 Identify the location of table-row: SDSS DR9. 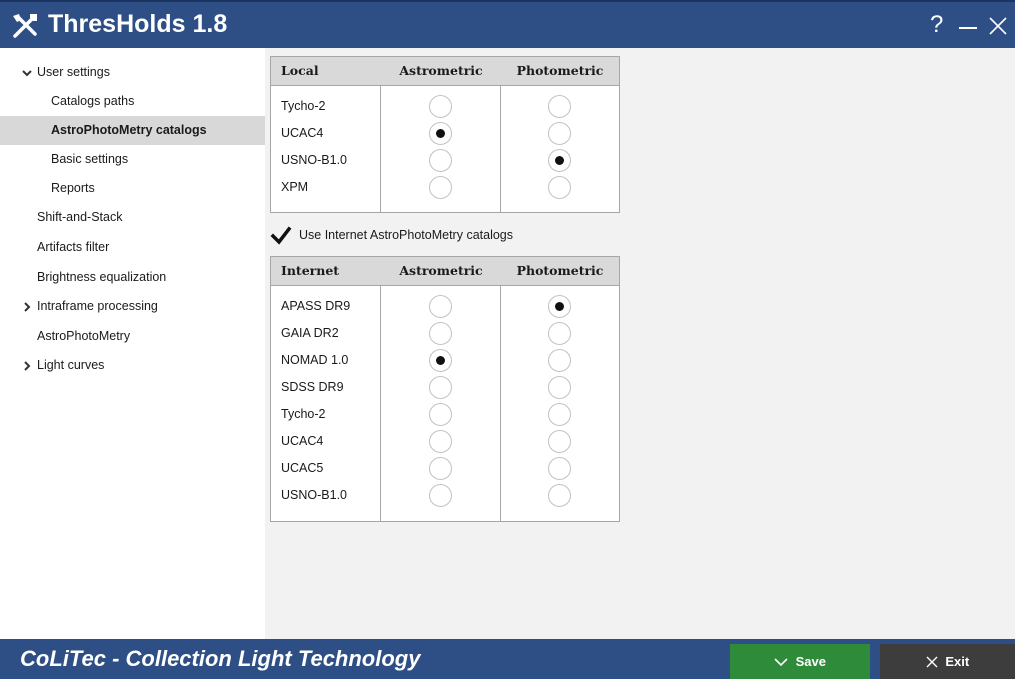
(445, 387).